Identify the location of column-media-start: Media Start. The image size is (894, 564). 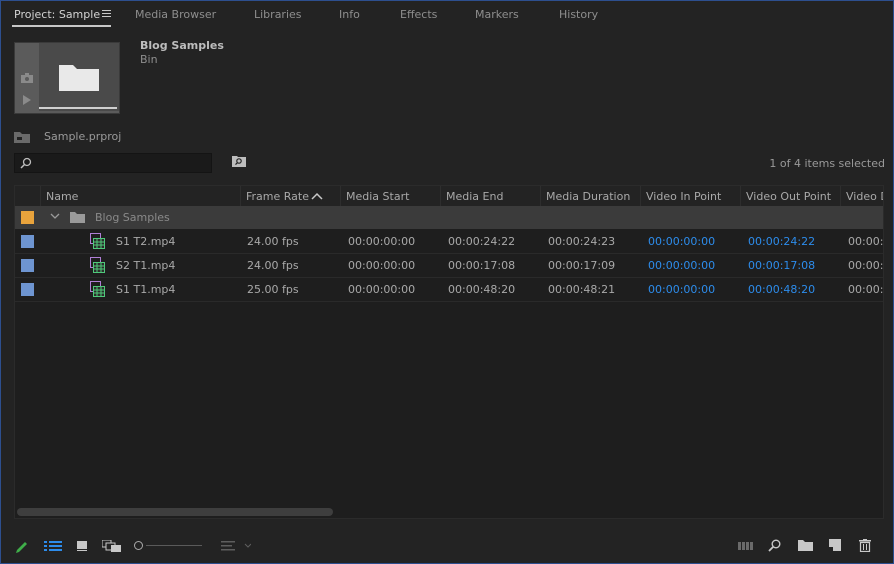
(377, 196).